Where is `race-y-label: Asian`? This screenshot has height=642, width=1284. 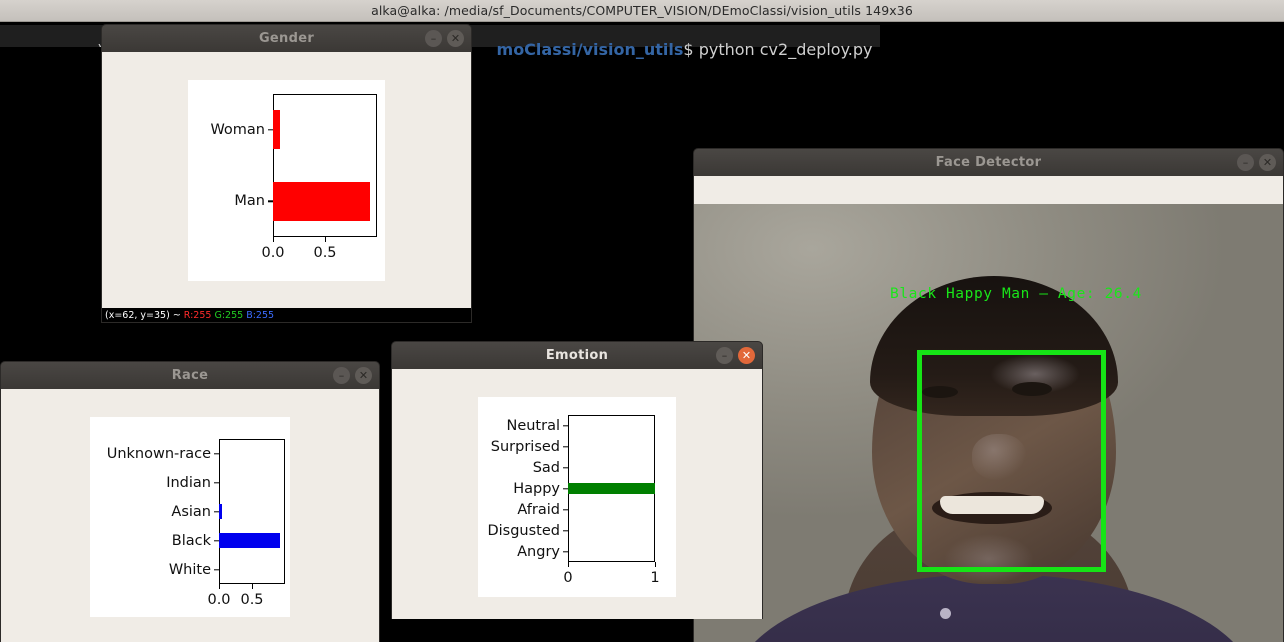 race-y-label: Asian is located at coordinates (191, 511).